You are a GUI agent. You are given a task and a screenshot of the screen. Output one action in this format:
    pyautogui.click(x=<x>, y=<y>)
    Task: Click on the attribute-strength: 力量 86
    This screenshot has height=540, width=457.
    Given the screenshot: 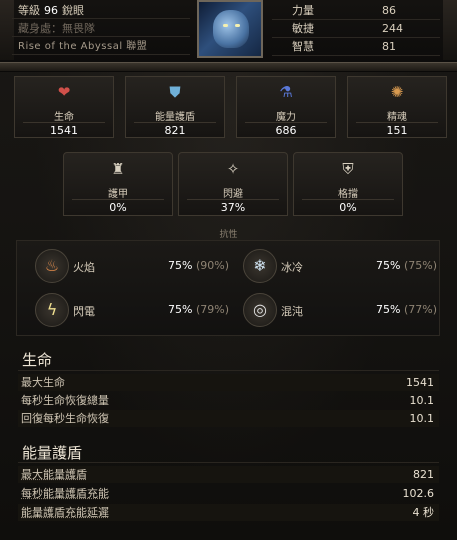 What is the action you would take?
    pyautogui.click(x=356, y=11)
    